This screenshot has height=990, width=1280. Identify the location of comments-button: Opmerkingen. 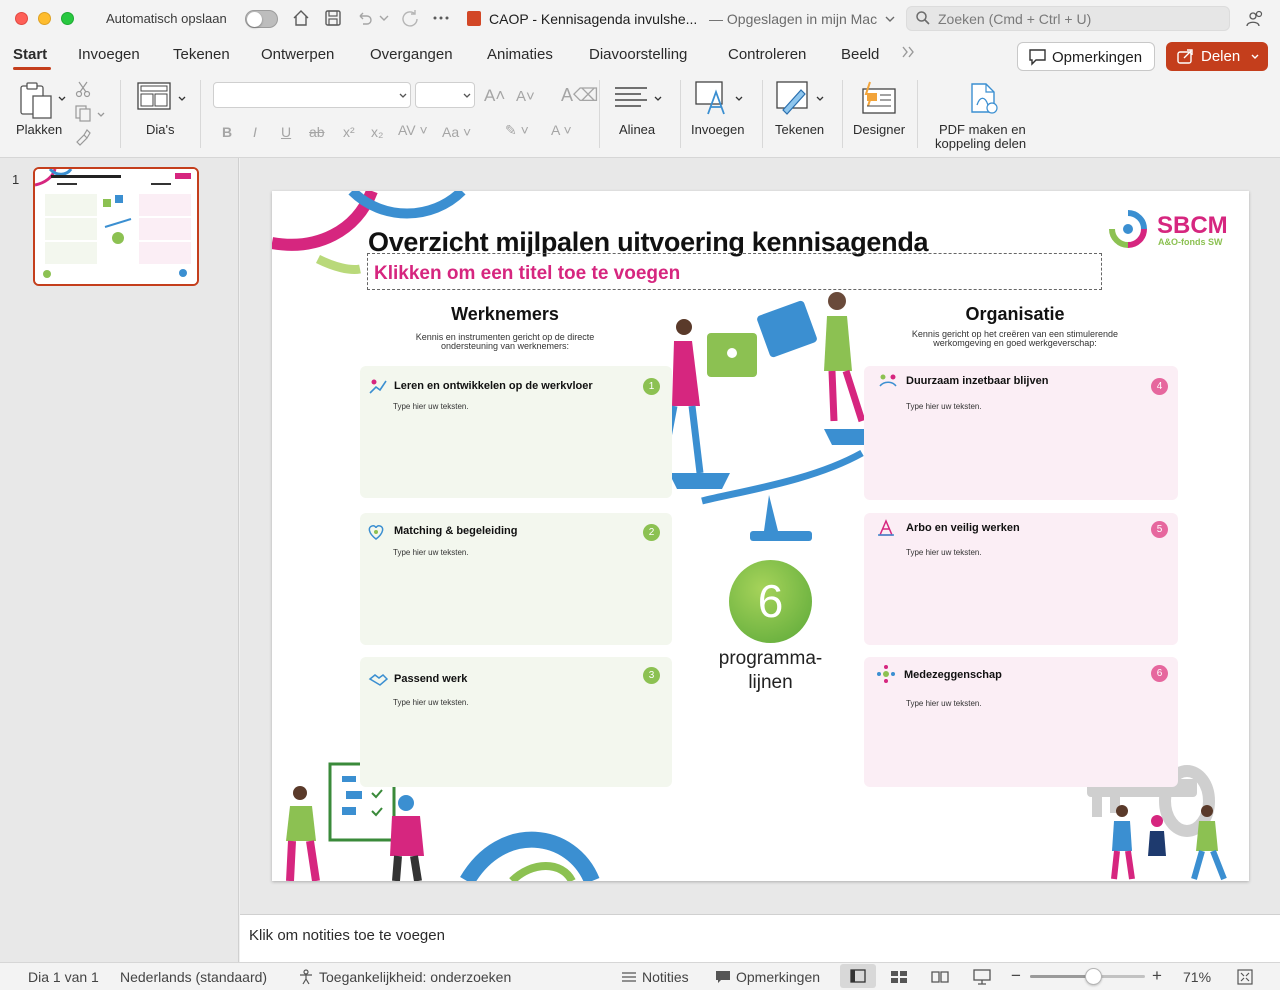
(1086, 56).